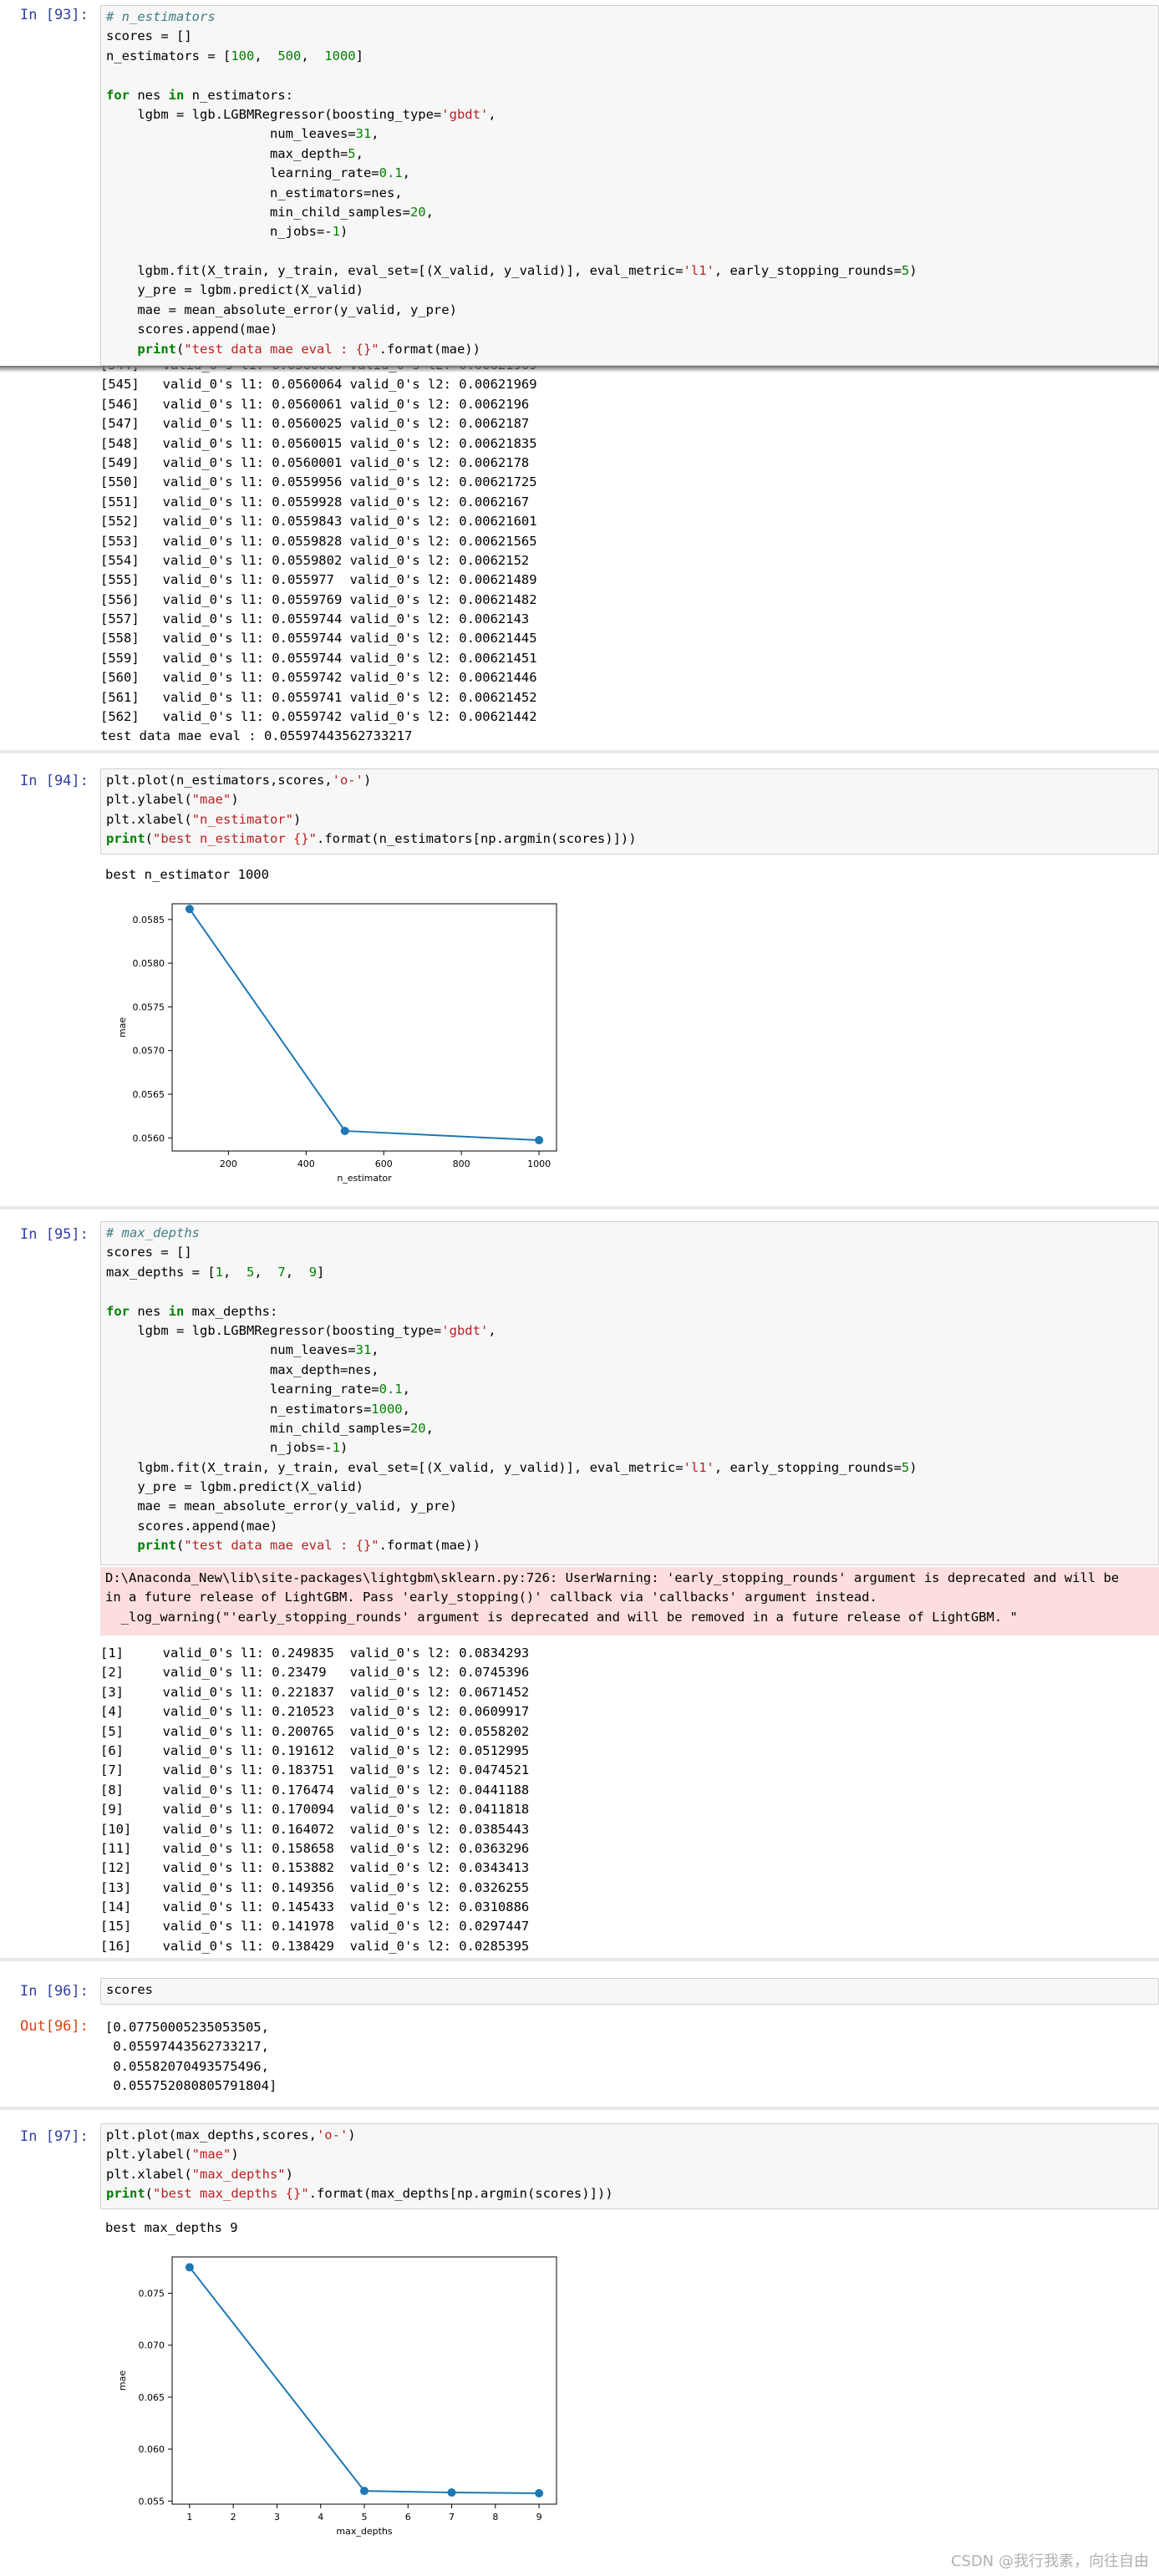  I want to click on x-tick-label: 3, so click(277, 2517).